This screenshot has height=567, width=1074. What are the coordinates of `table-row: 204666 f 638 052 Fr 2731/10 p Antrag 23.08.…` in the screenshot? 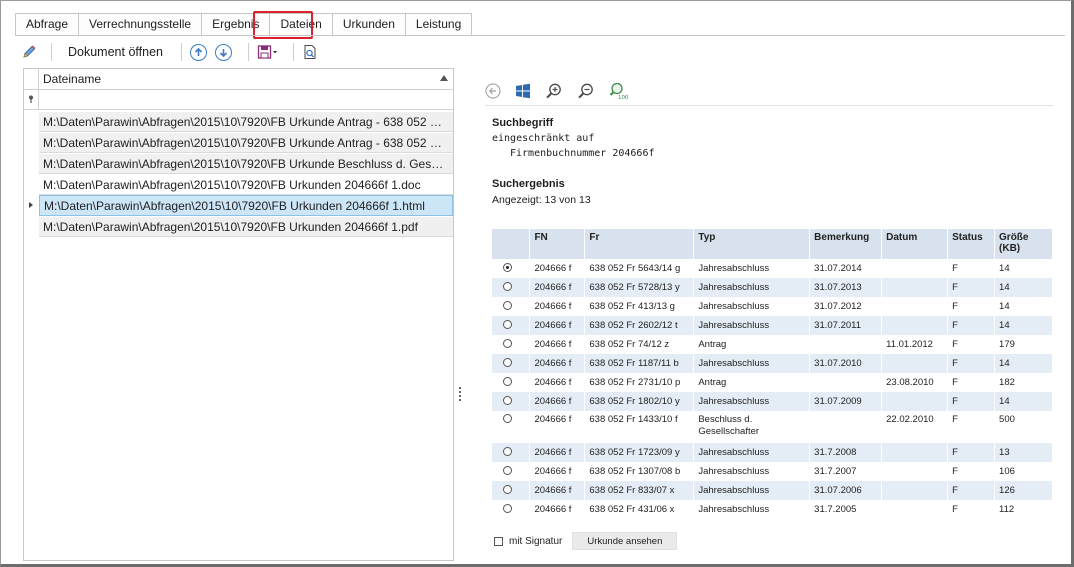 It's located at (772, 382).